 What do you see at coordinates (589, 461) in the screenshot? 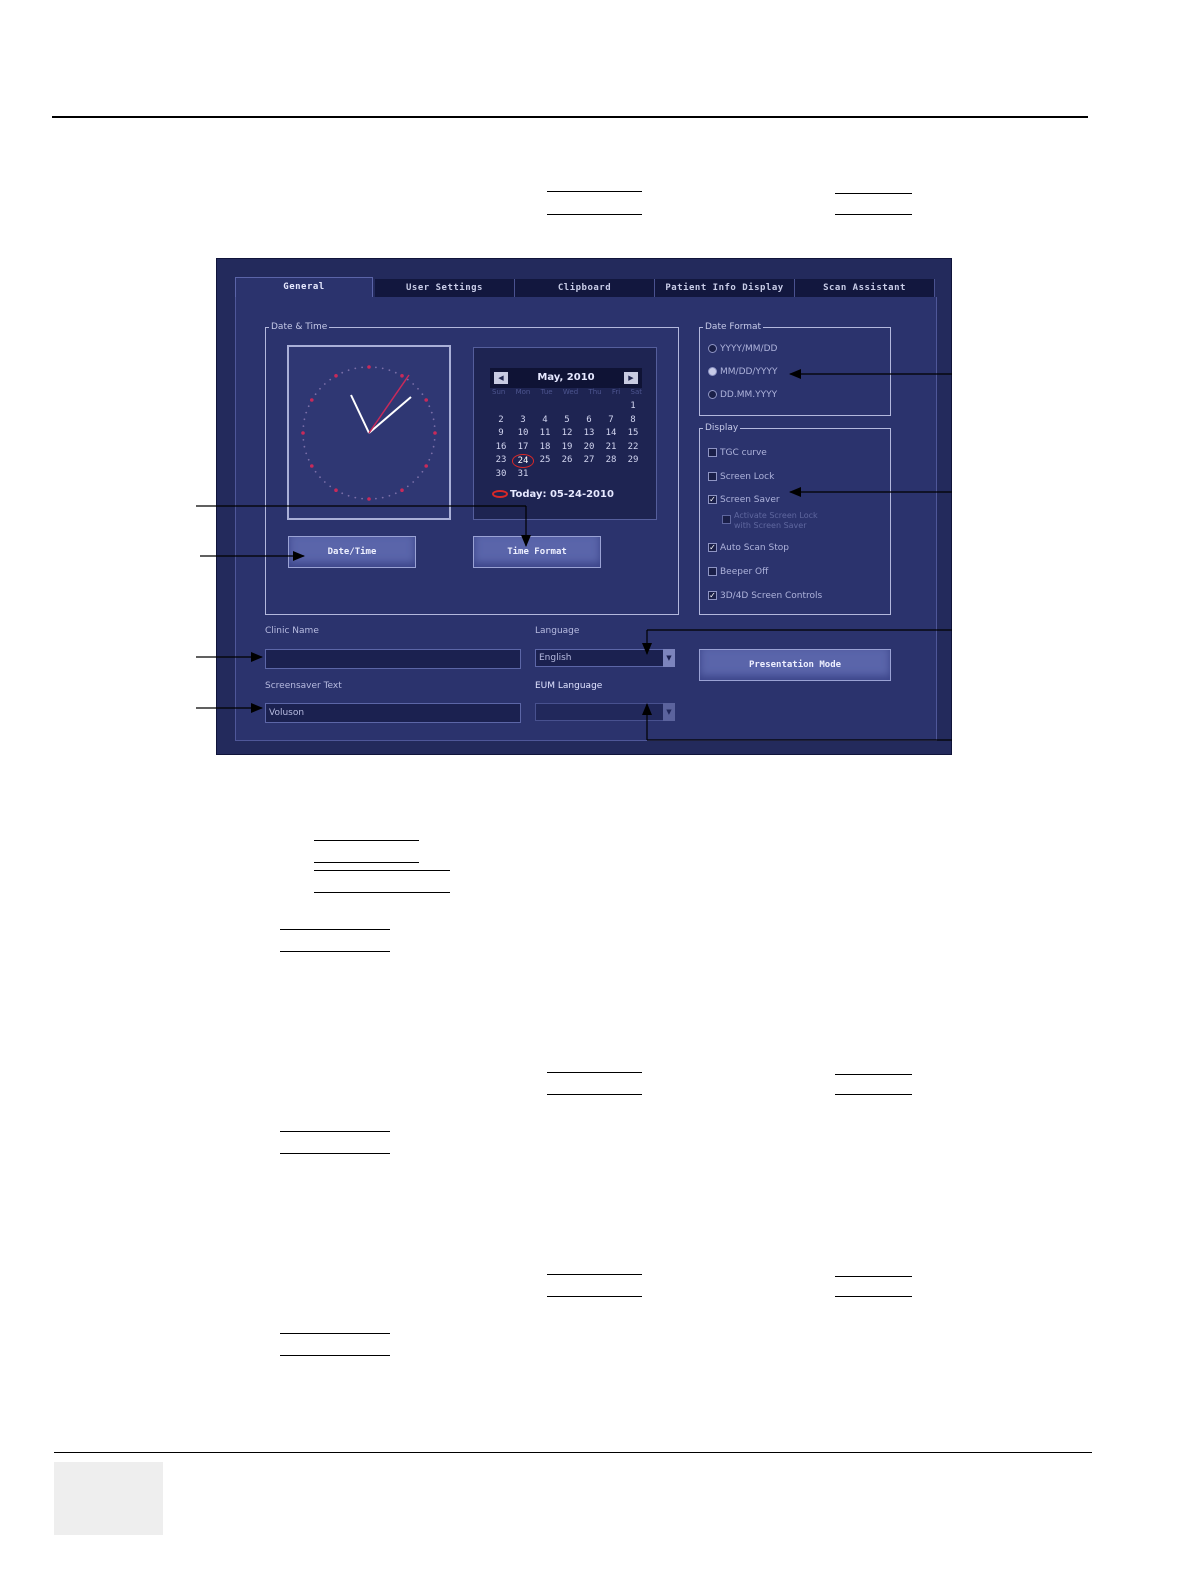
I see `calendar-day: 27` at bounding box center [589, 461].